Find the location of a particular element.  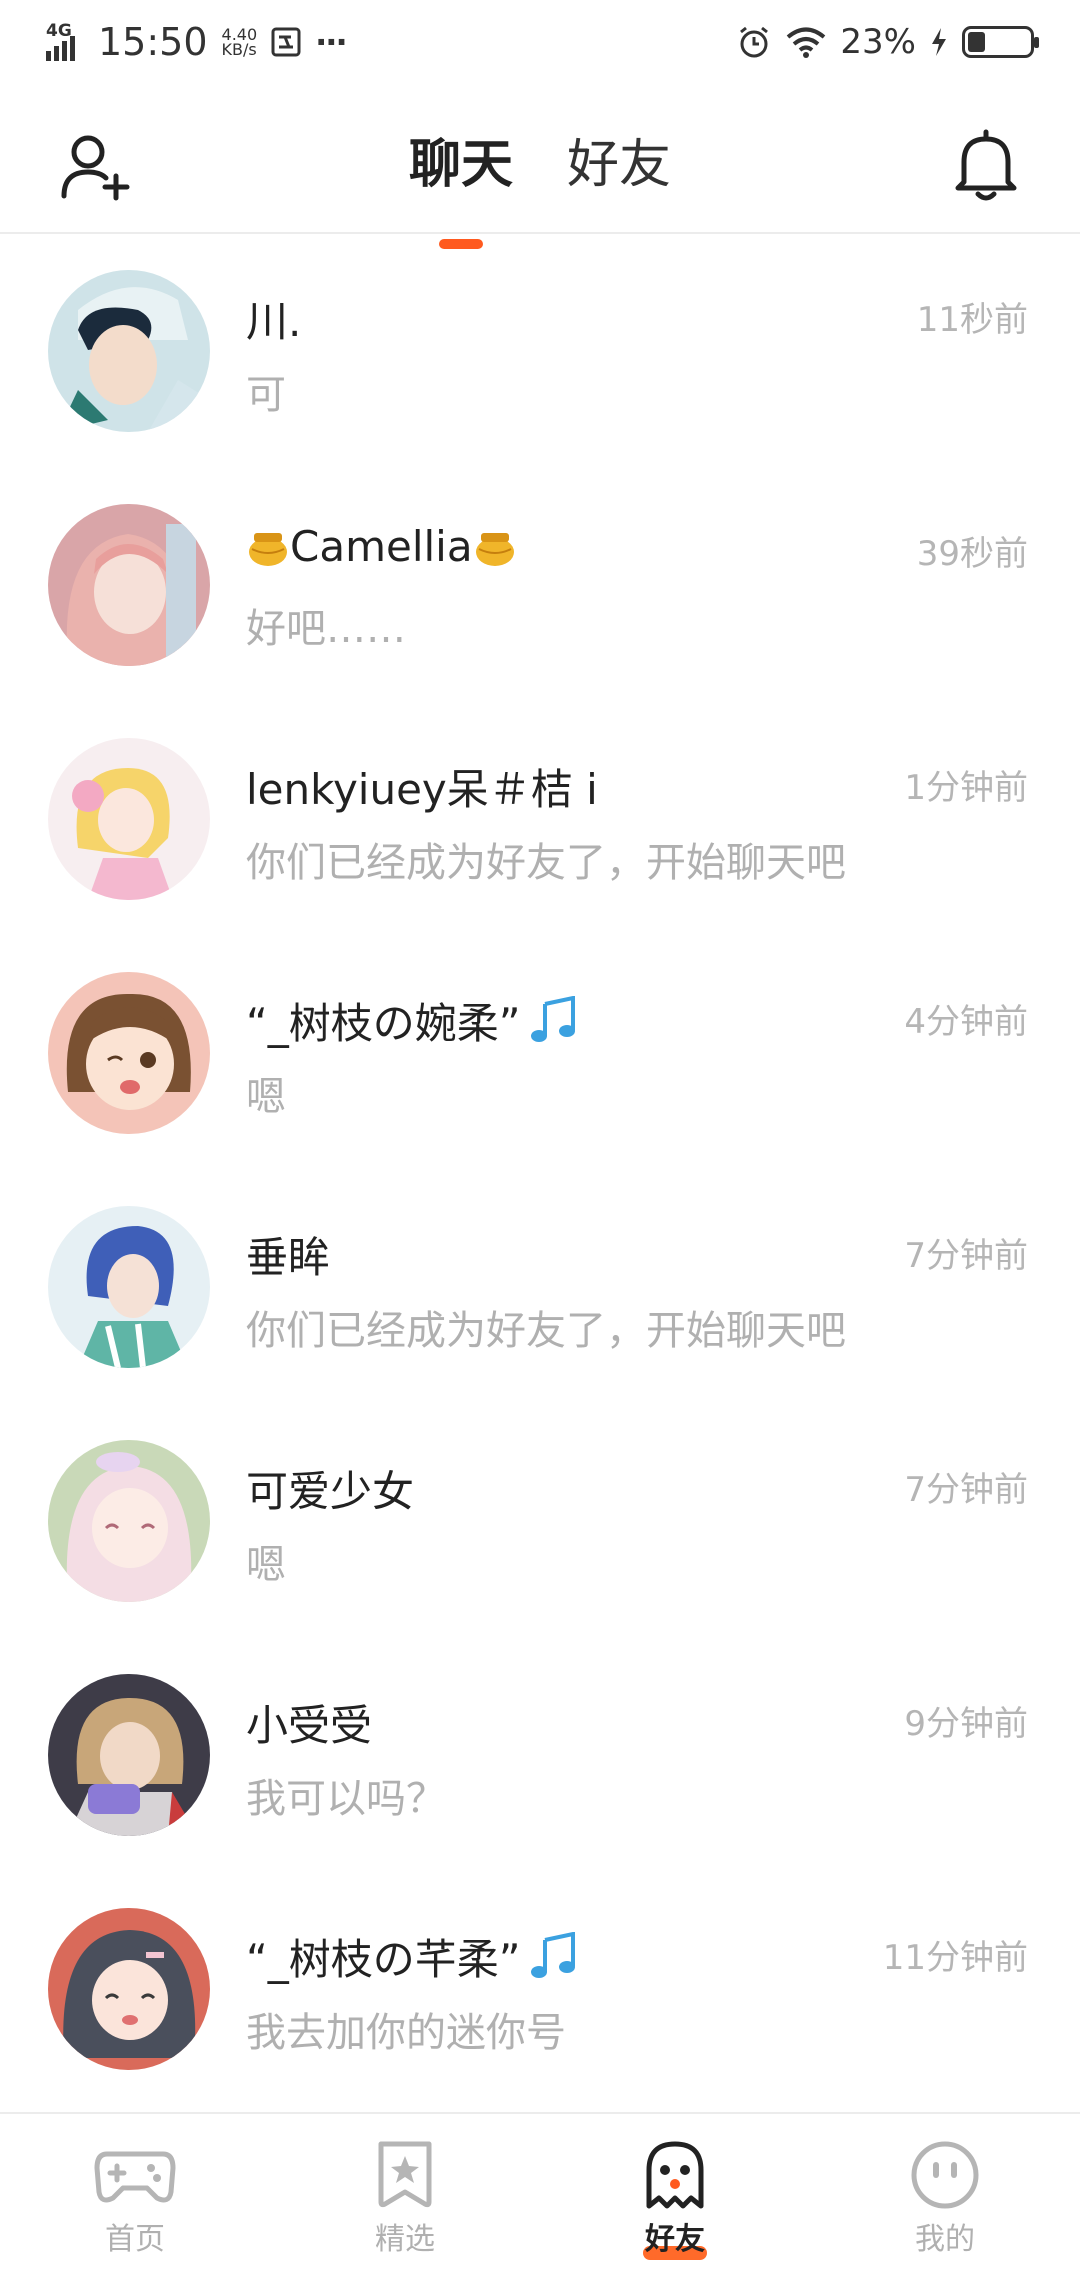

chat-name-text: Camellia is located at coordinates (381, 546).